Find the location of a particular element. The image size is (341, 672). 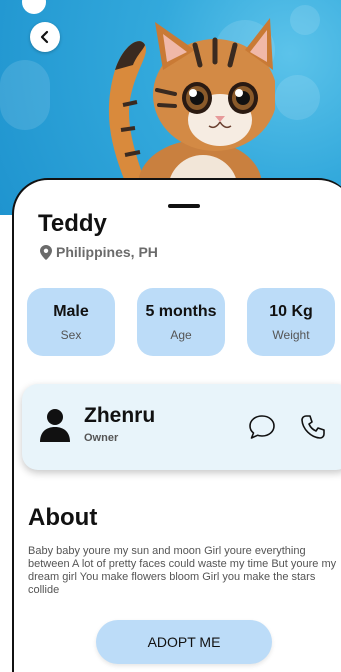

stat-value: Male is located at coordinates (71, 311).